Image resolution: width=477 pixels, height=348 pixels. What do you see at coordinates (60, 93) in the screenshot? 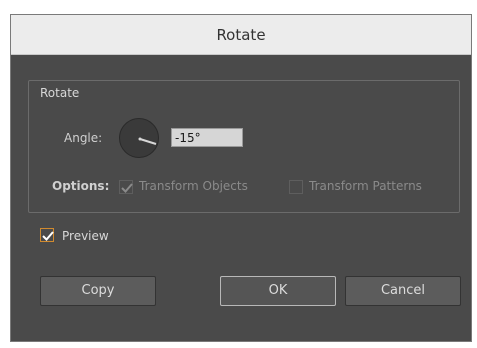
I see `rotate-group-legend: Rotate` at bounding box center [60, 93].